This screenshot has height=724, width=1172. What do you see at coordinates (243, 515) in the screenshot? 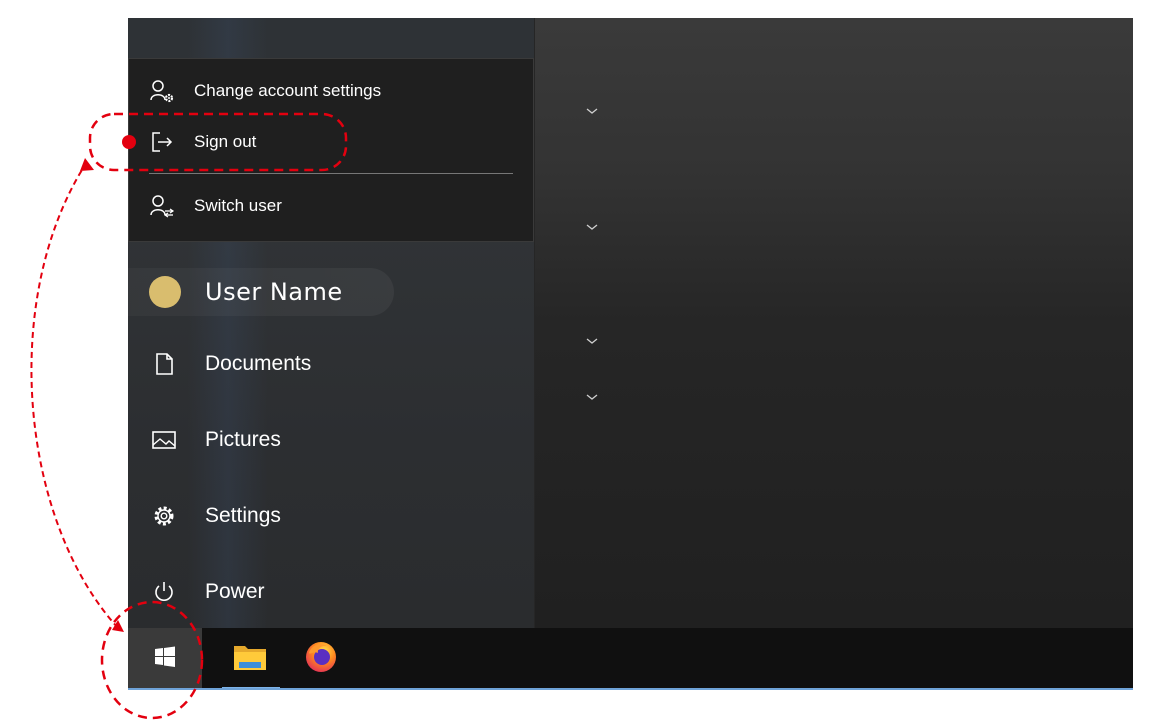
I see `settings-label: Settings` at bounding box center [243, 515].